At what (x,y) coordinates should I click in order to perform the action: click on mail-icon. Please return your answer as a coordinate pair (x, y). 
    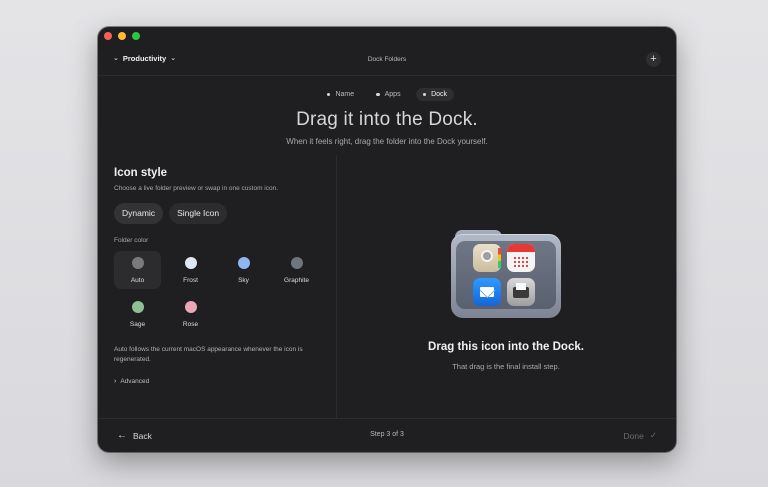
    Looking at the image, I should click on (487, 292).